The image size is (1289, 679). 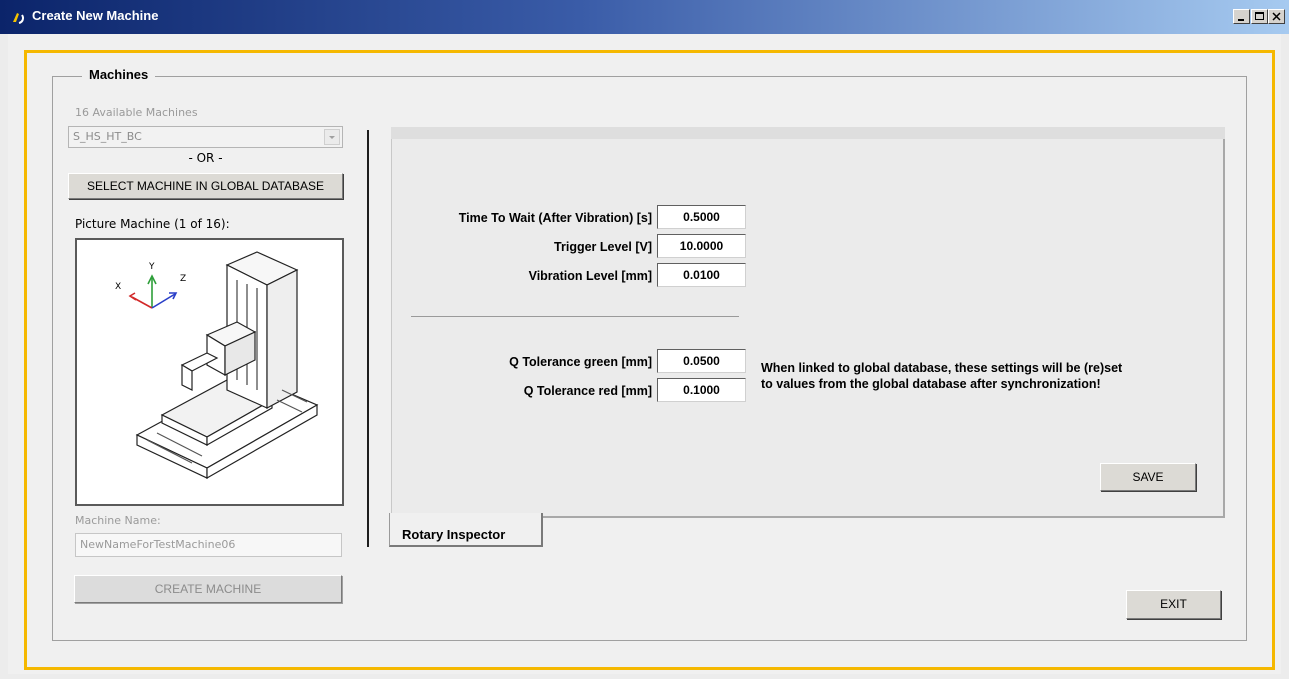 What do you see at coordinates (701, 361) in the screenshot?
I see `q-tolerance-green-input: 0.0500` at bounding box center [701, 361].